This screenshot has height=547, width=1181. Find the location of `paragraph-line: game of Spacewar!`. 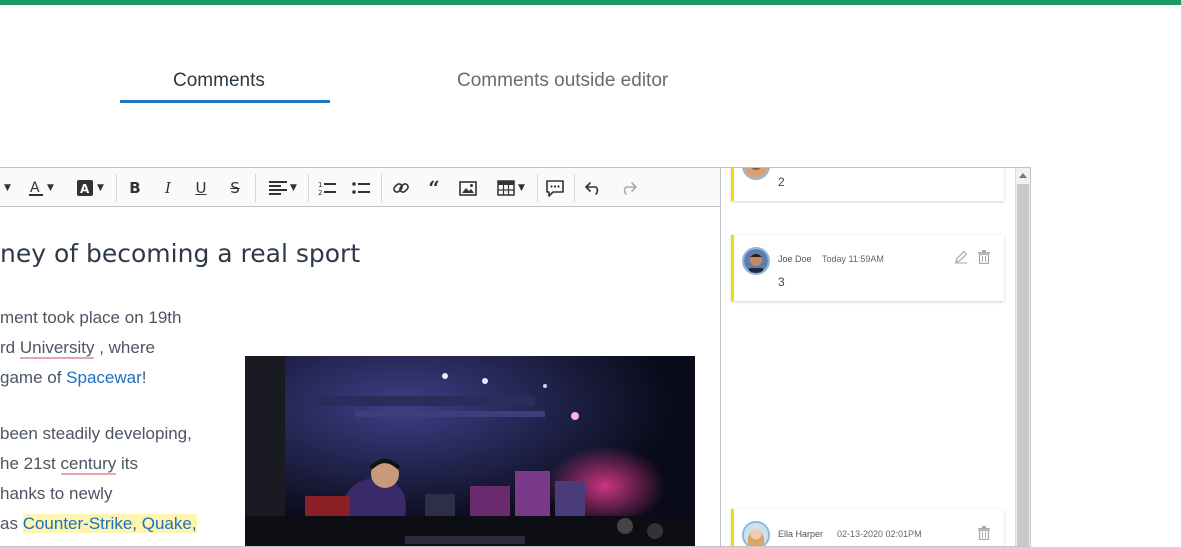

paragraph-line: game of Spacewar! is located at coordinates (90, 378).